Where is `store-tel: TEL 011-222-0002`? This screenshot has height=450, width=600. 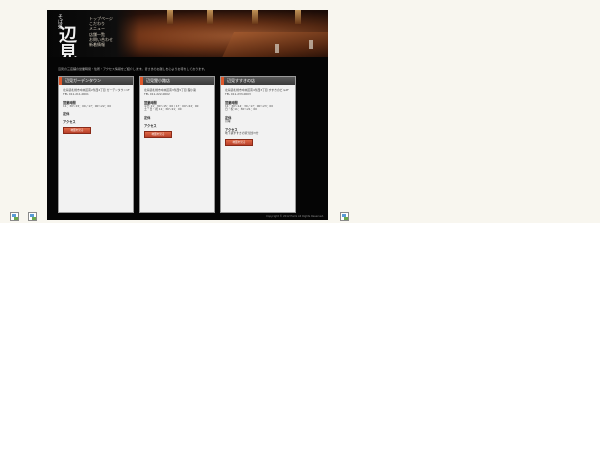
store-tel: TEL 011-222-0002 is located at coordinates (157, 93).